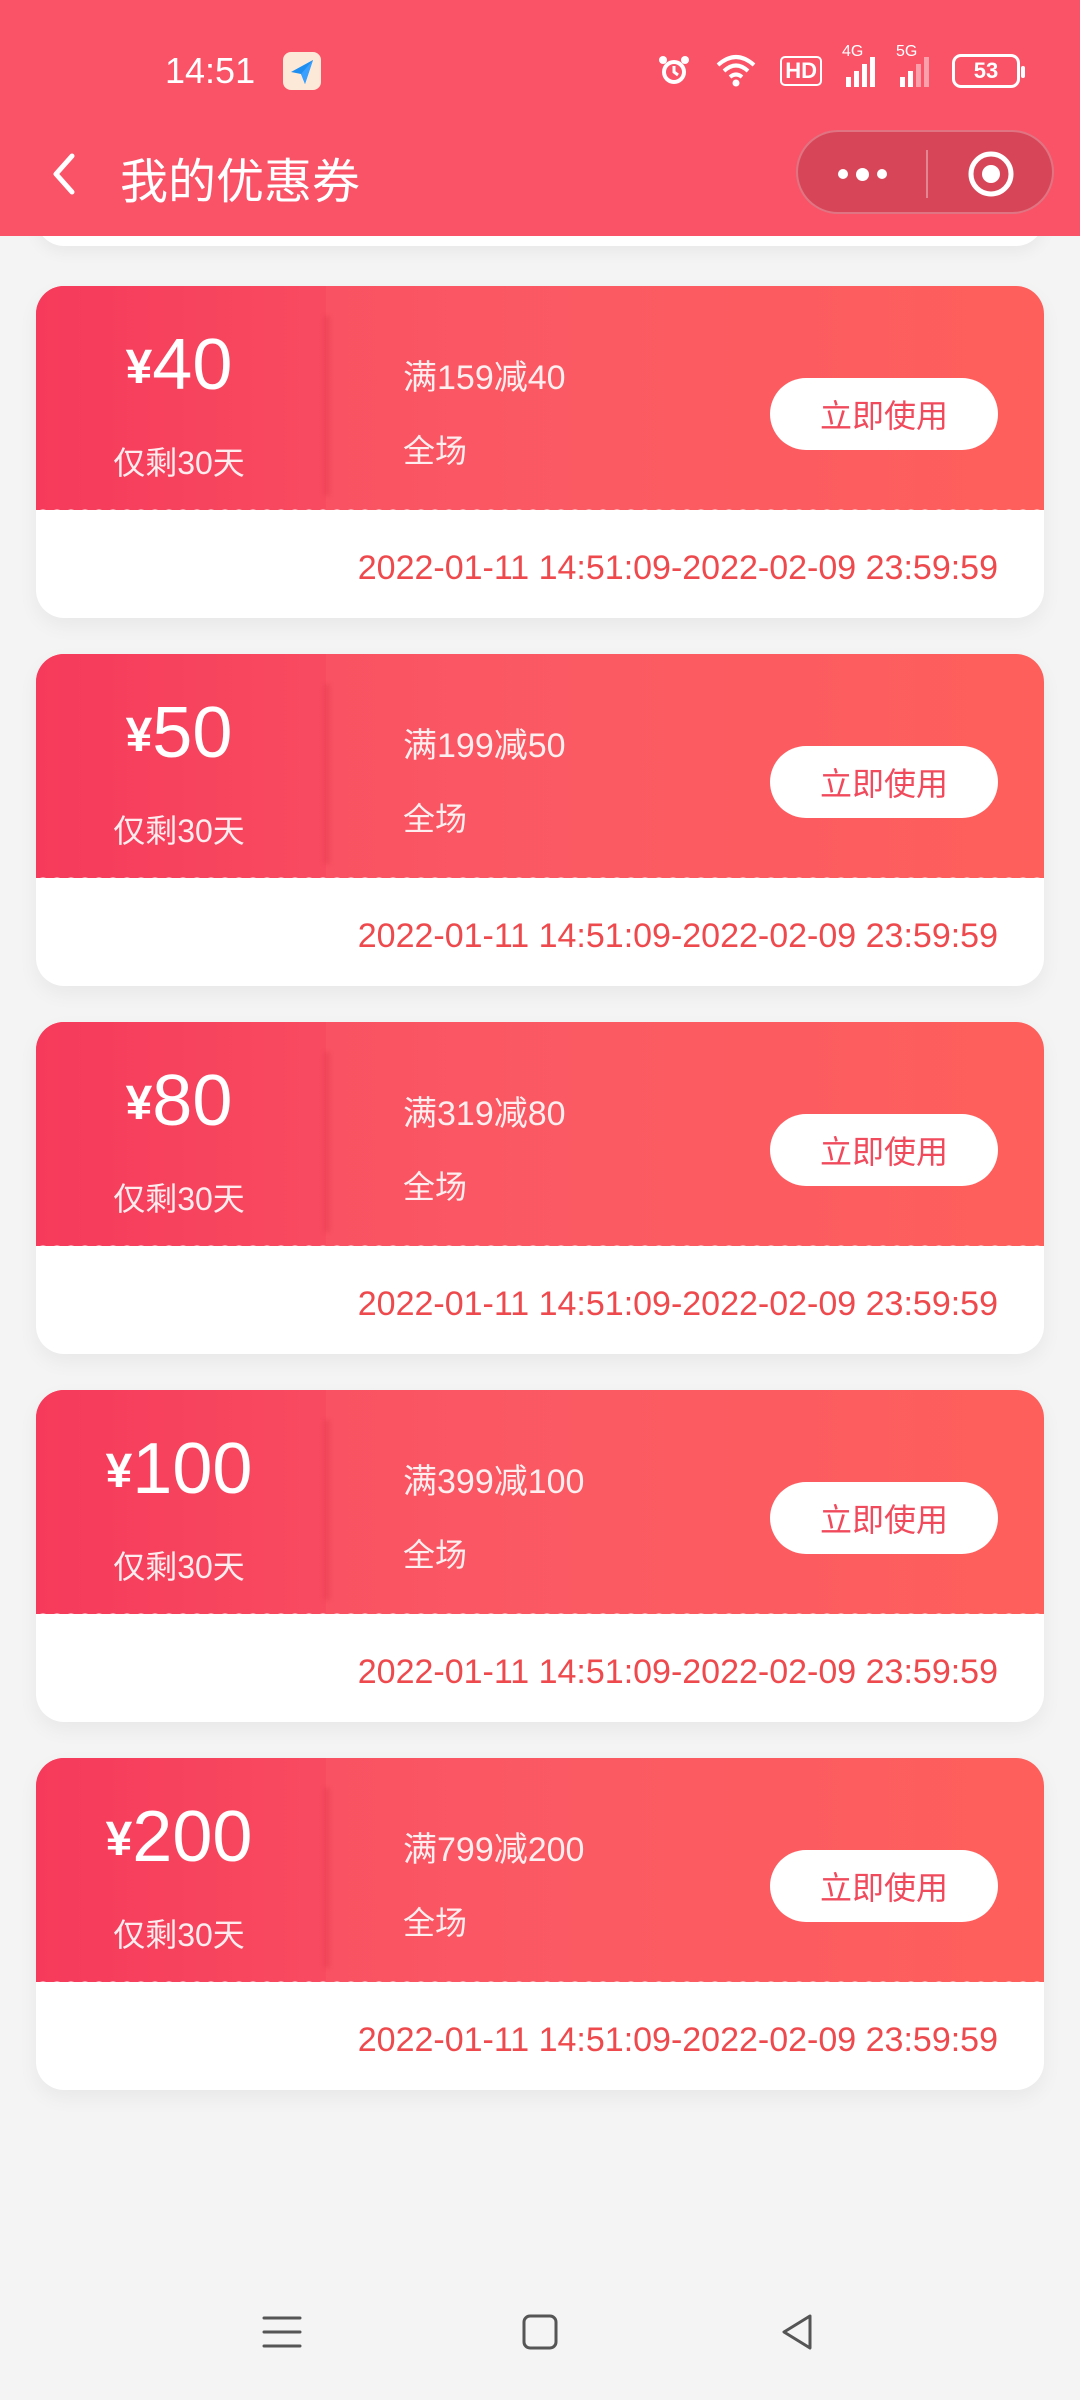 This screenshot has width=1080, height=2400. I want to click on back-button, so click(66, 174).